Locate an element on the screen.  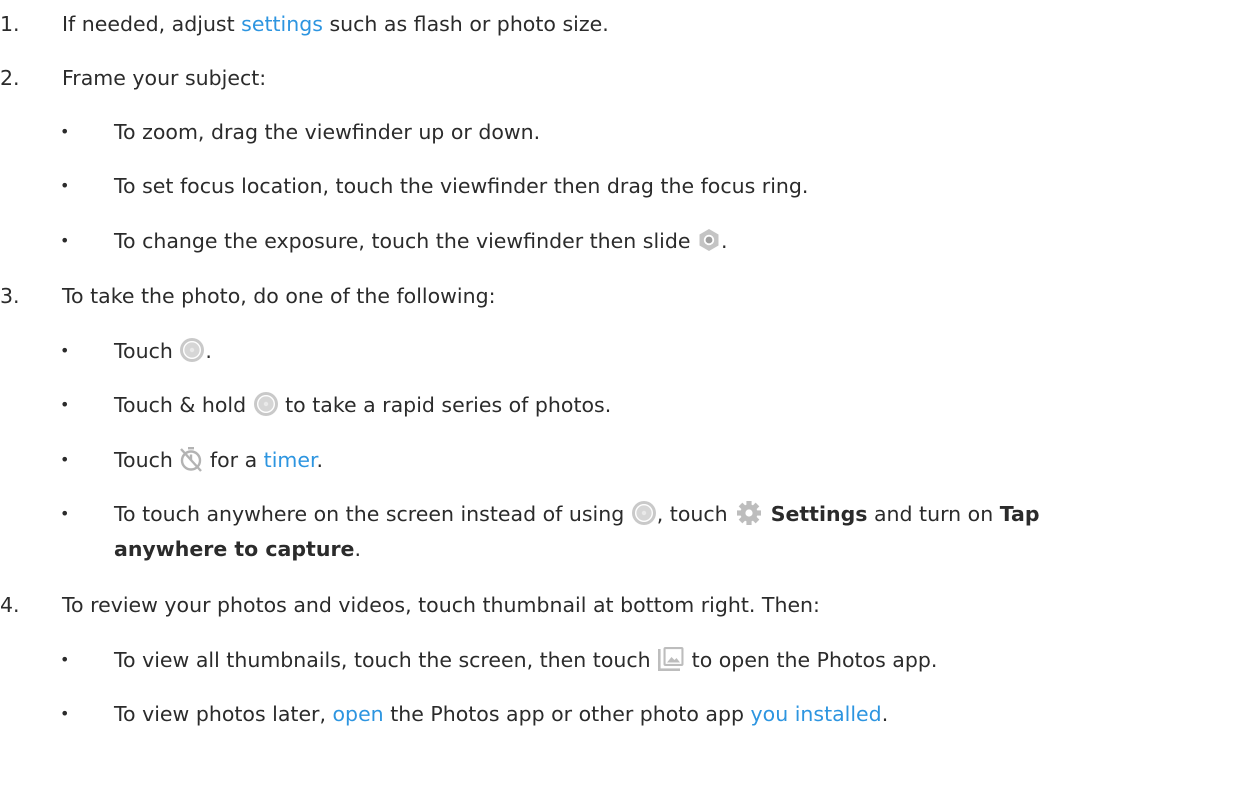
you-installed-link: you installed is located at coordinates (816, 714).